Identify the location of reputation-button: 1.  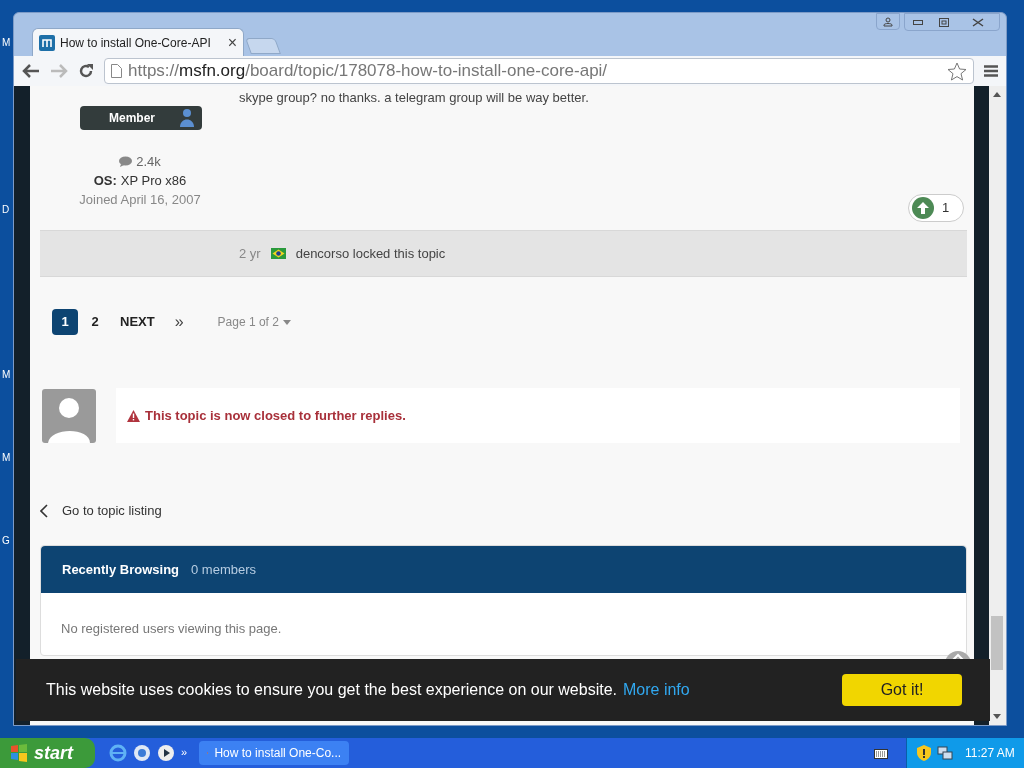
(936, 208).